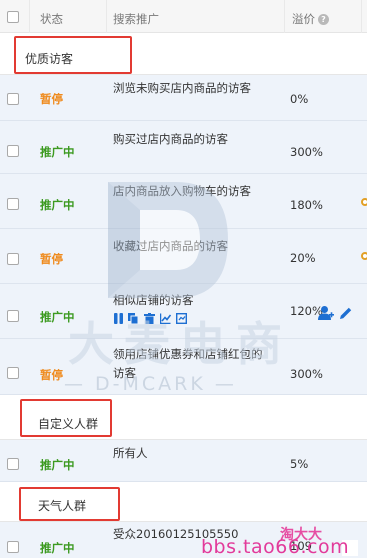 The width and height of the screenshot is (367, 558). I want to click on crowd-name-line-2: 访客, so click(124, 373).